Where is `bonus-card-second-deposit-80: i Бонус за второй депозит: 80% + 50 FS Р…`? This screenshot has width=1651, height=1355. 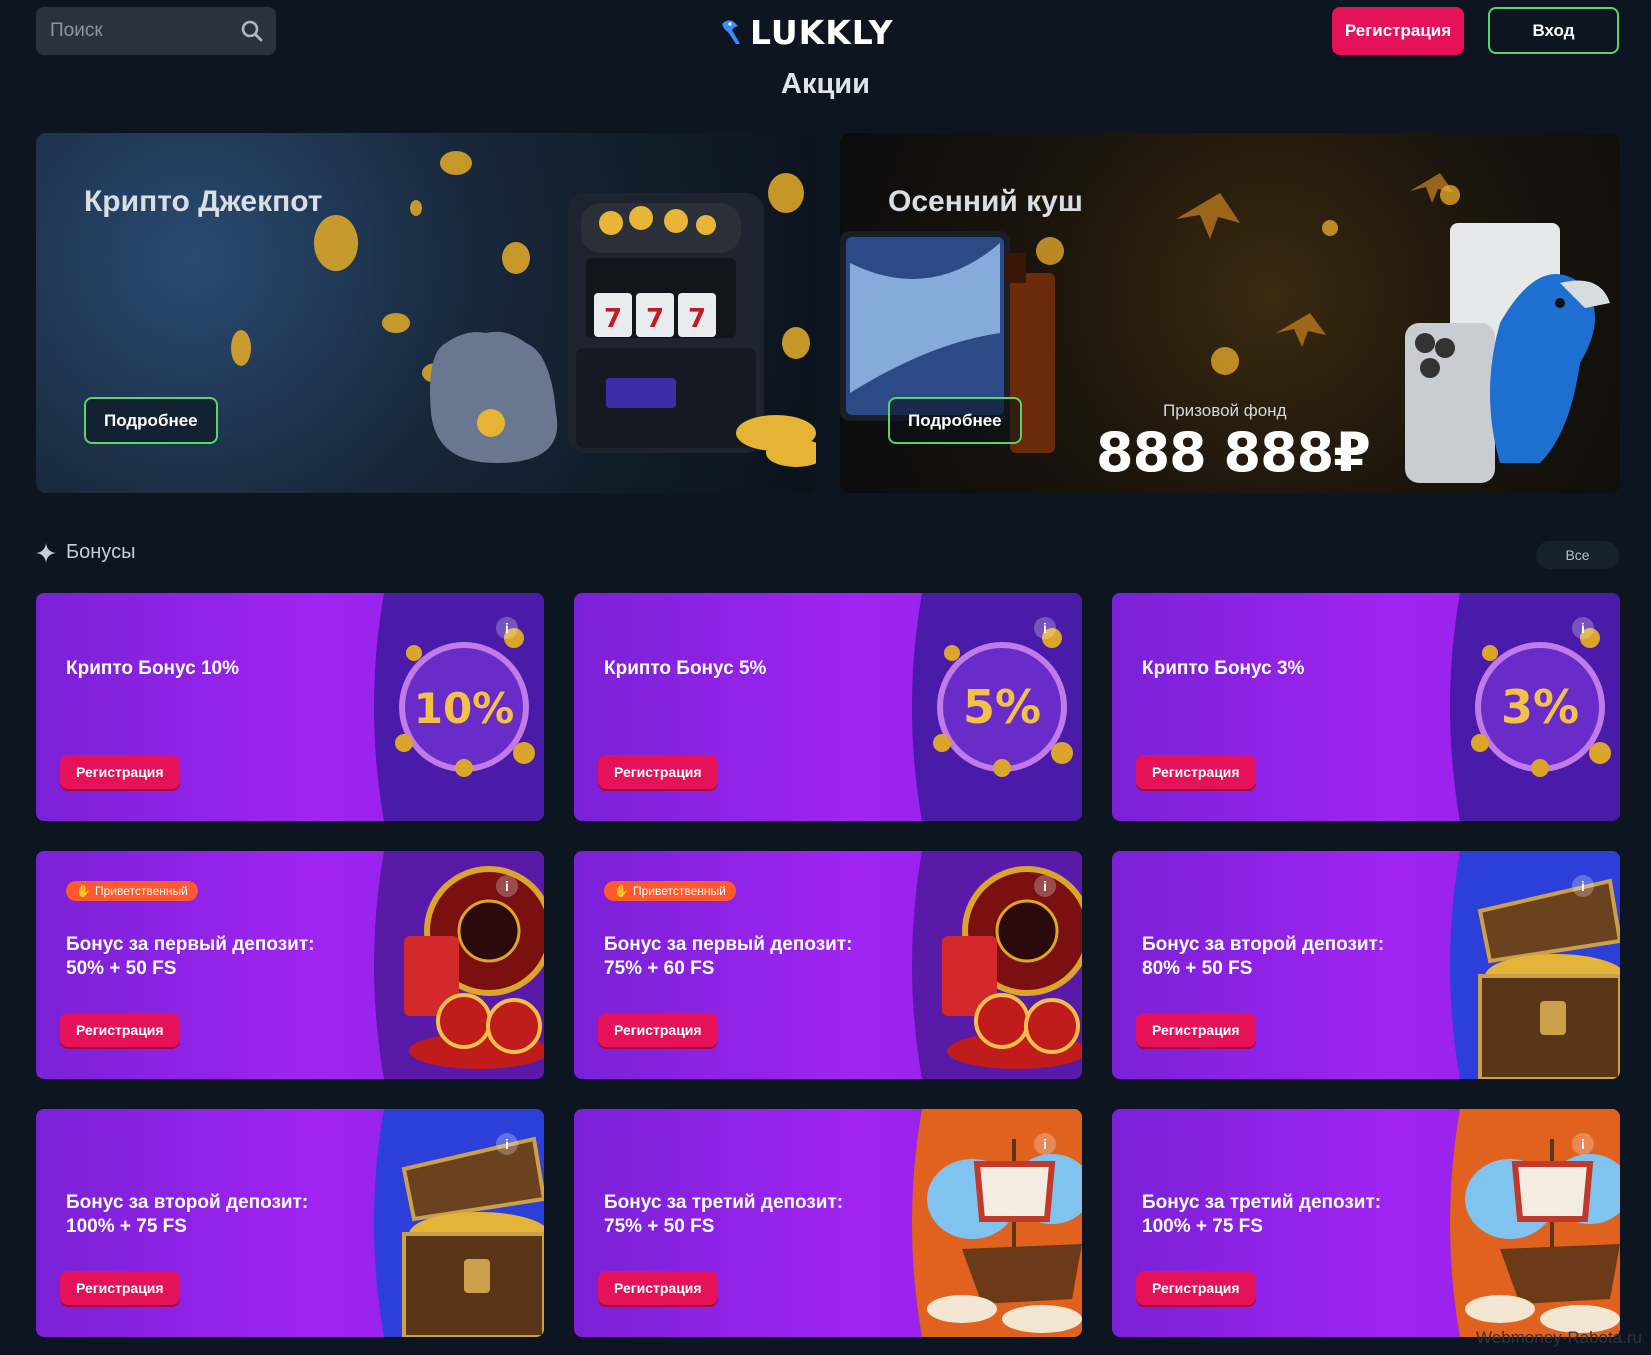 bonus-card-second-deposit-80: i Бонус за второй депозит: 80% + 50 FS Р… is located at coordinates (1366, 965).